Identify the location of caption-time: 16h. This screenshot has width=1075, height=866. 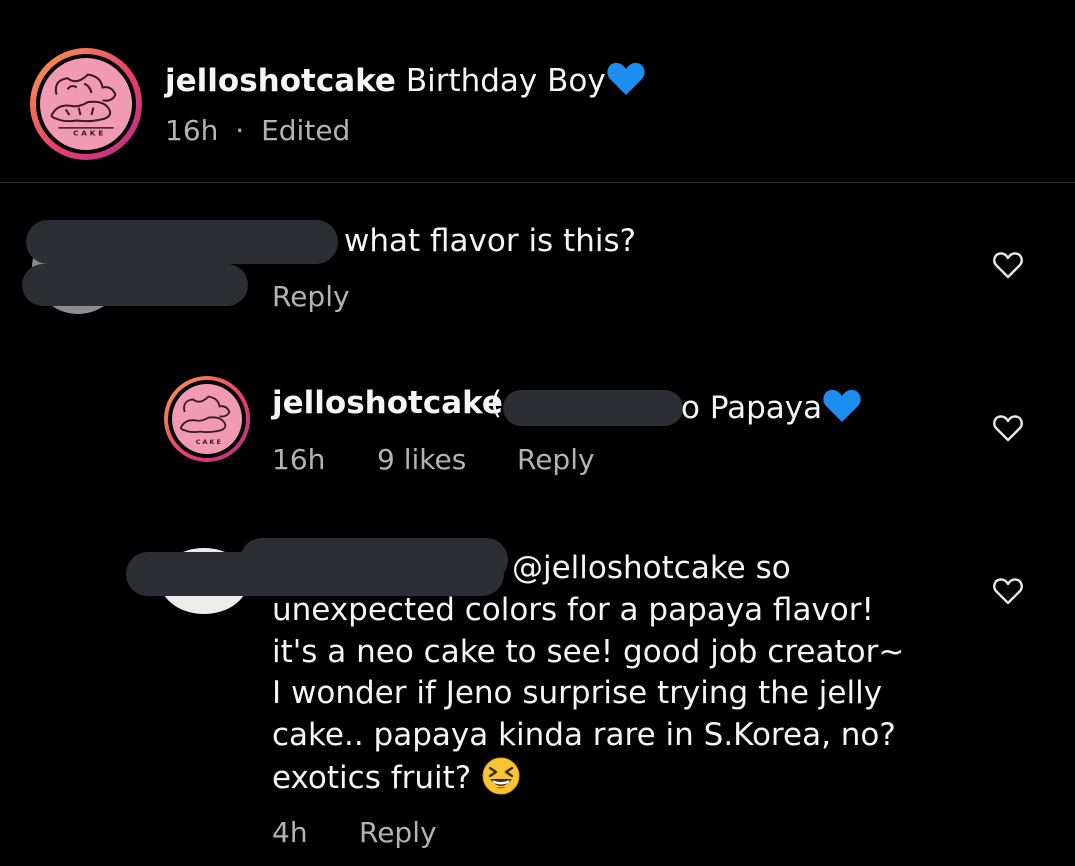
(192, 130).